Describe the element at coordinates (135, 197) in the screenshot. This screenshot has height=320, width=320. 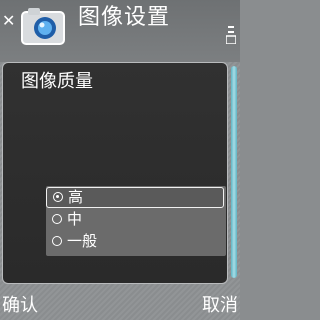
I see `option-high: 高` at that location.